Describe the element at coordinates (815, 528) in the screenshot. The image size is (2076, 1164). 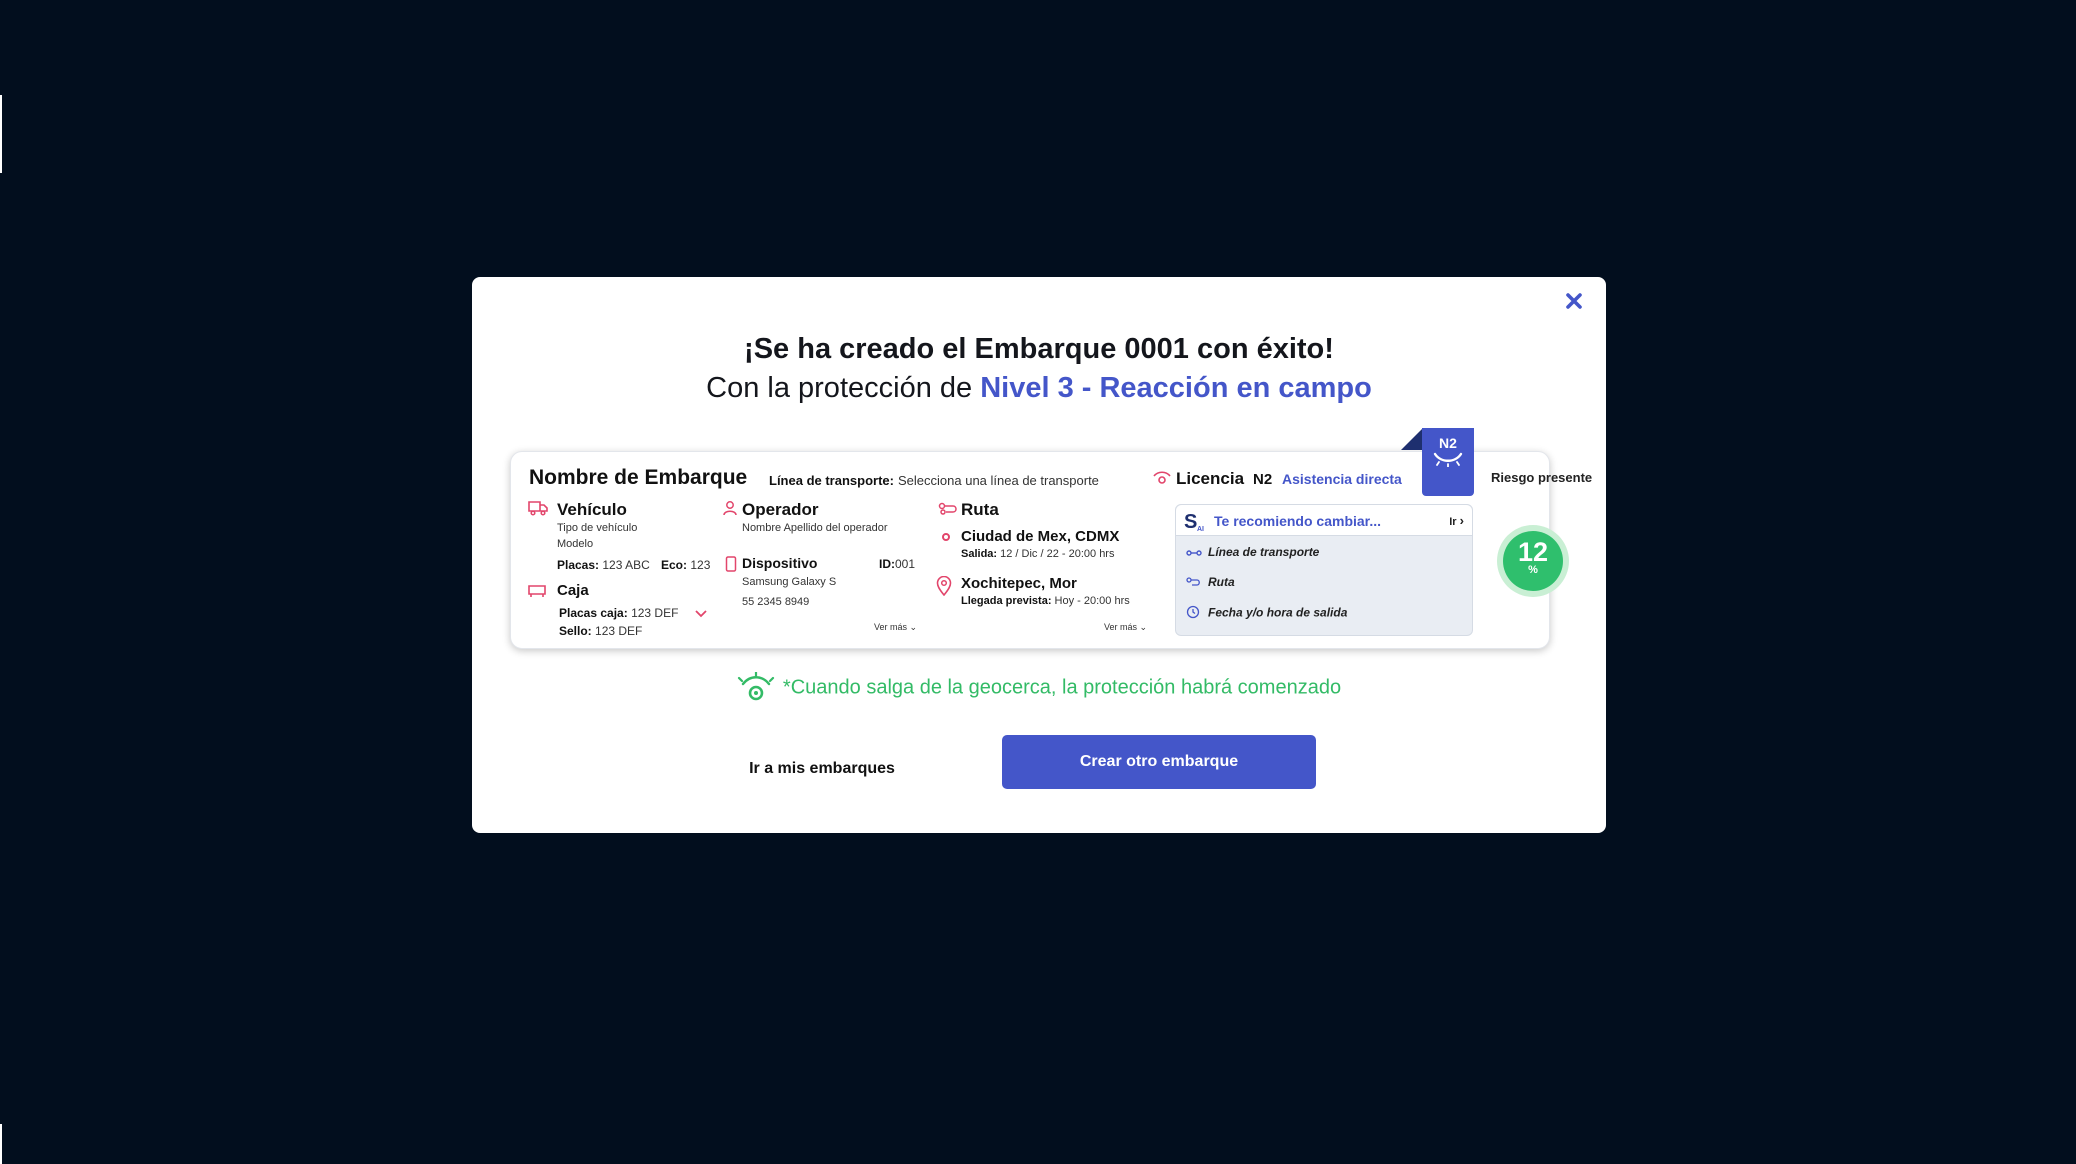
I see `operator-name: Nombre Apellido del operador` at that location.